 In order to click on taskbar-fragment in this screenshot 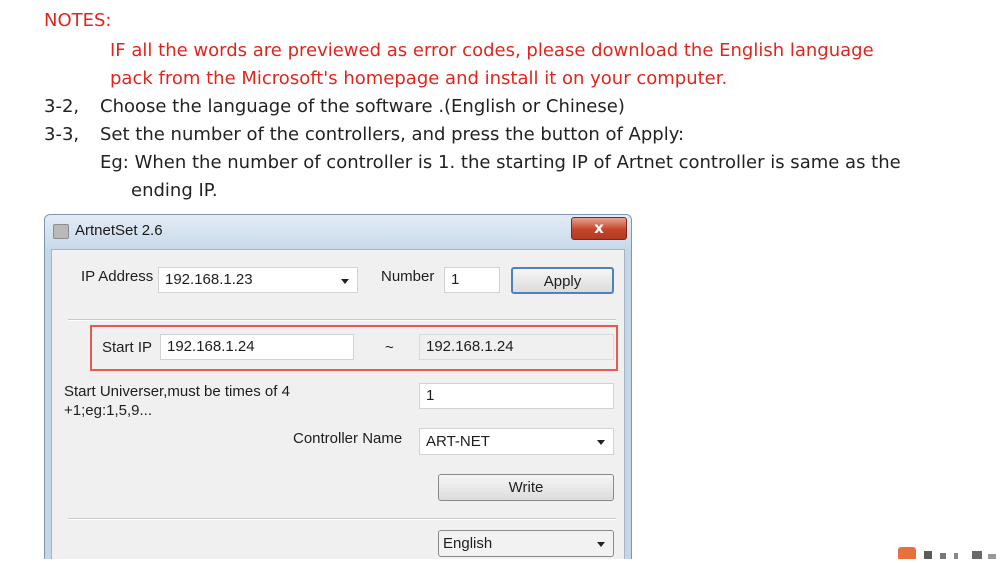, I will do `click(948, 552)`.